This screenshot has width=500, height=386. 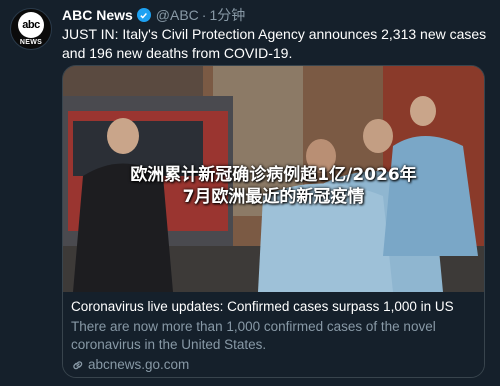 I want to click on card-link-domain: abcnews.go.com, so click(x=138, y=365).